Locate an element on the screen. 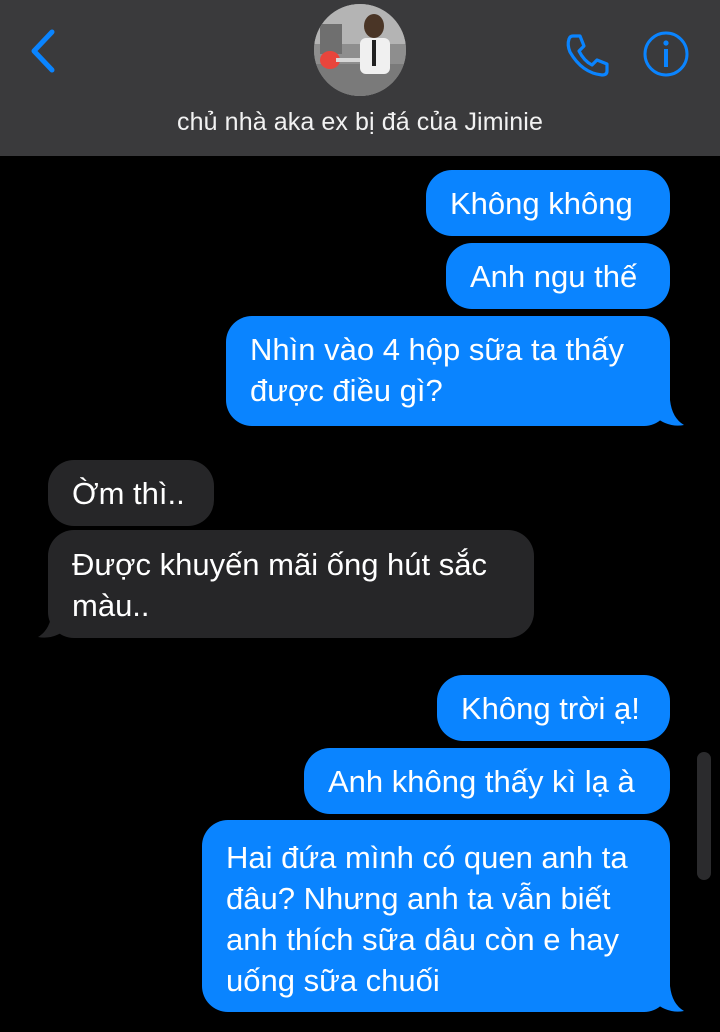  info-button is located at coordinates (666, 54).